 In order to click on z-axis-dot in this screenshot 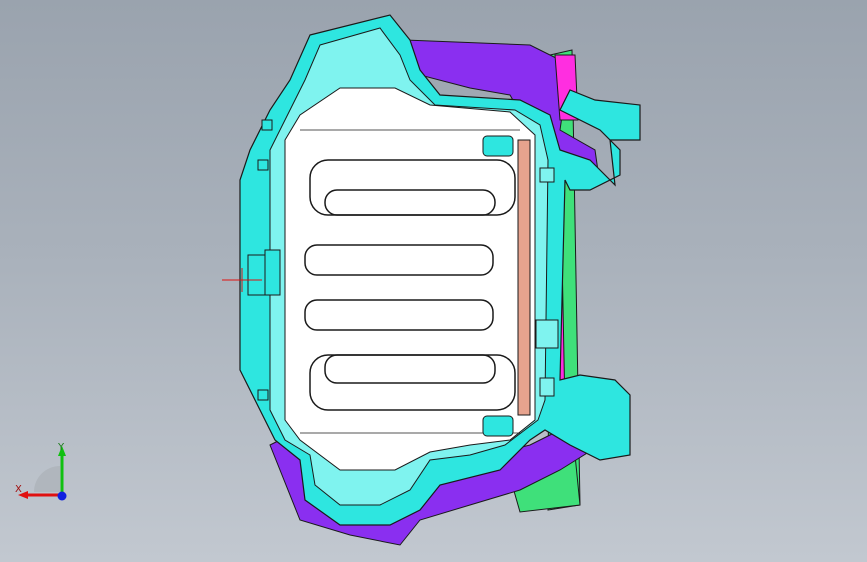, I will do `click(62, 496)`.